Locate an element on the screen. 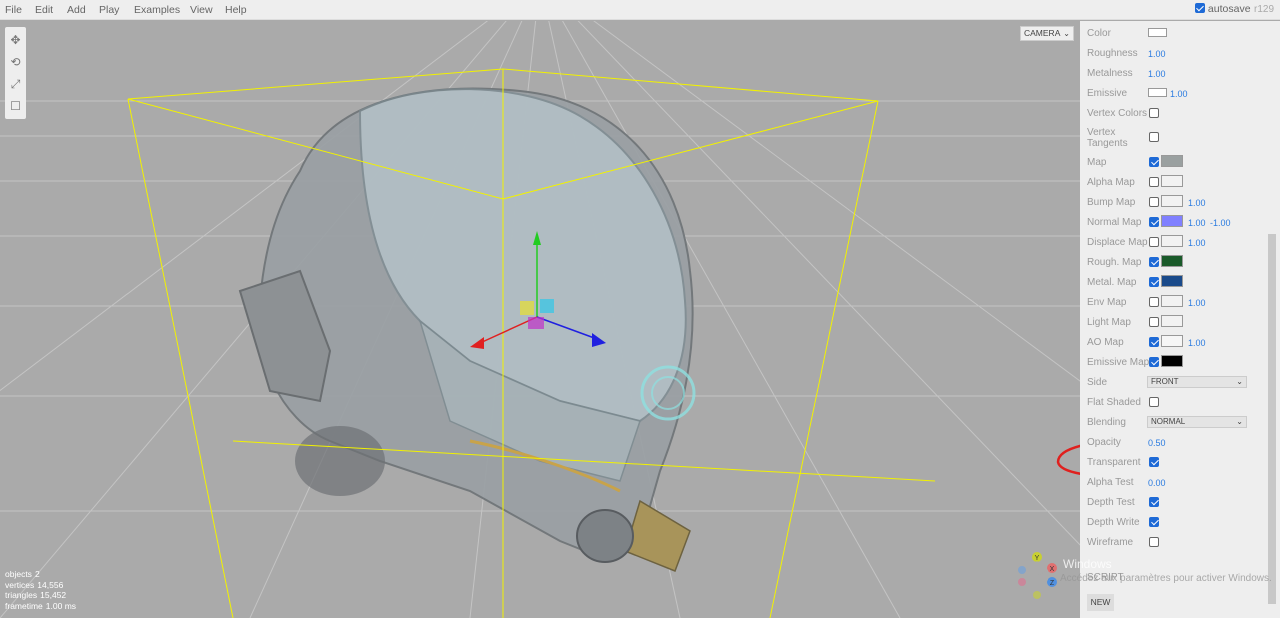 Image resolution: width=1280 pixels, height=618 pixels. prop-ao-map-label: AO Map is located at coordinates (1105, 342).